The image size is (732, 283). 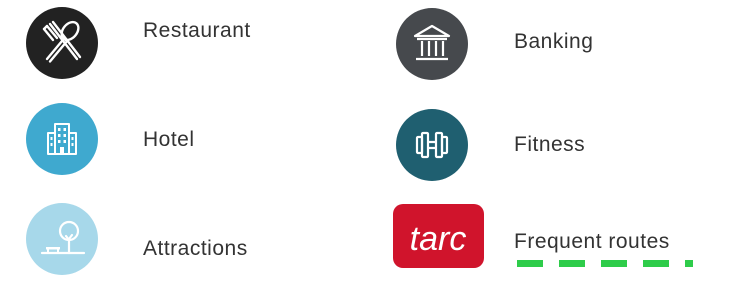 What do you see at coordinates (62, 139) in the screenshot?
I see `hotel-building-icon` at bounding box center [62, 139].